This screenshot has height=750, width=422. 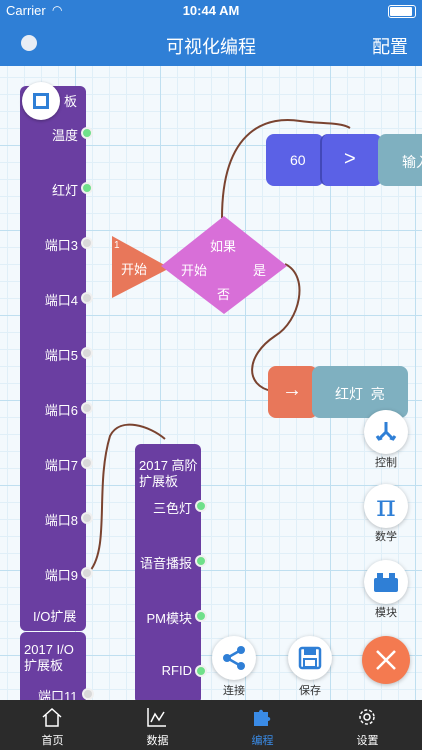 I want to click on value-60: 60, so click(x=298, y=160).